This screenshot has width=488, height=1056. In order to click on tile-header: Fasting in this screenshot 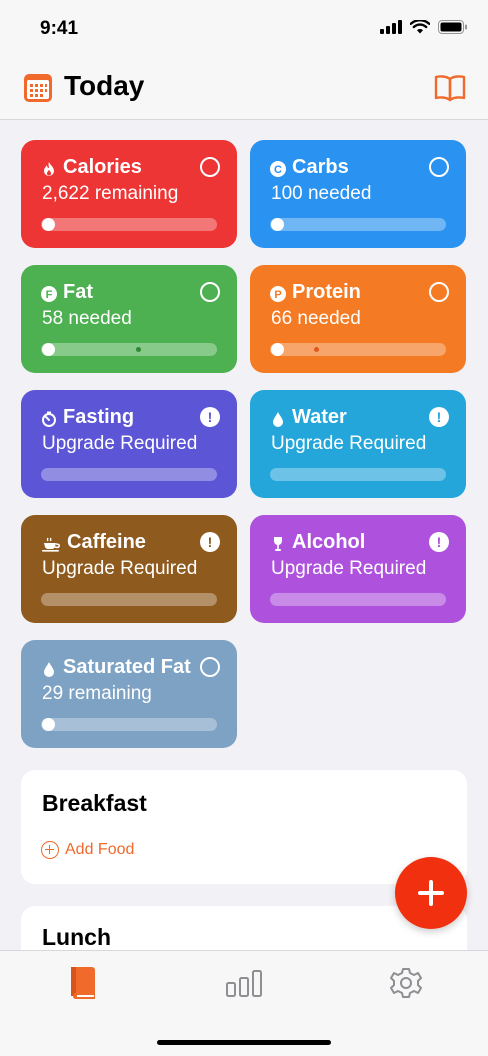, I will do `click(87, 417)`.